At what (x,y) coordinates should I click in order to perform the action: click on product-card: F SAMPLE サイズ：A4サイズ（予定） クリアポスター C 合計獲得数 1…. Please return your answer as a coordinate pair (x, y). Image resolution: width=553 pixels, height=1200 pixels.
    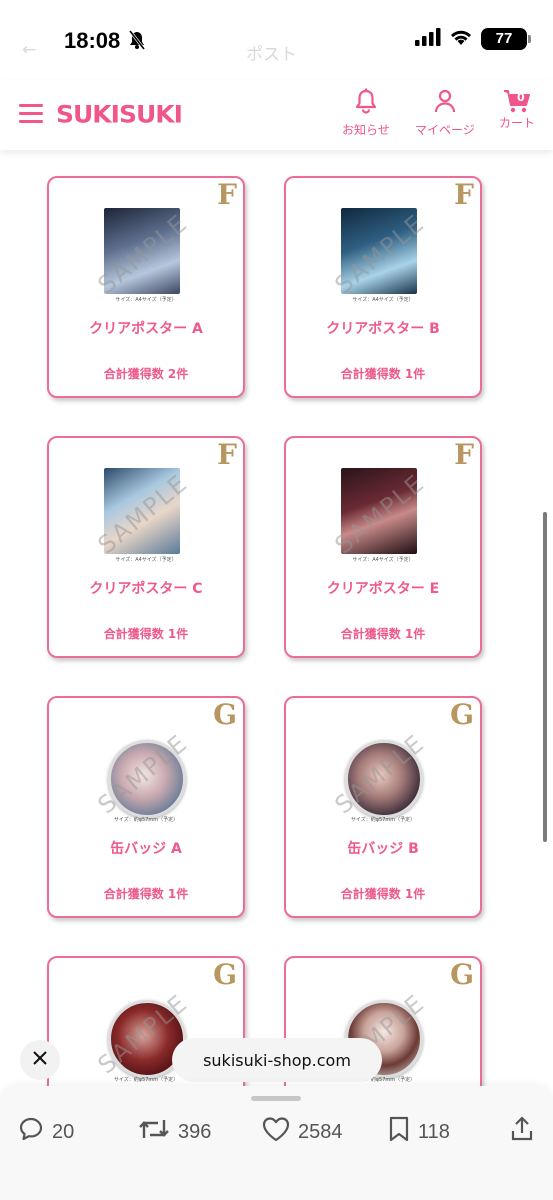
    Looking at the image, I should click on (146, 547).